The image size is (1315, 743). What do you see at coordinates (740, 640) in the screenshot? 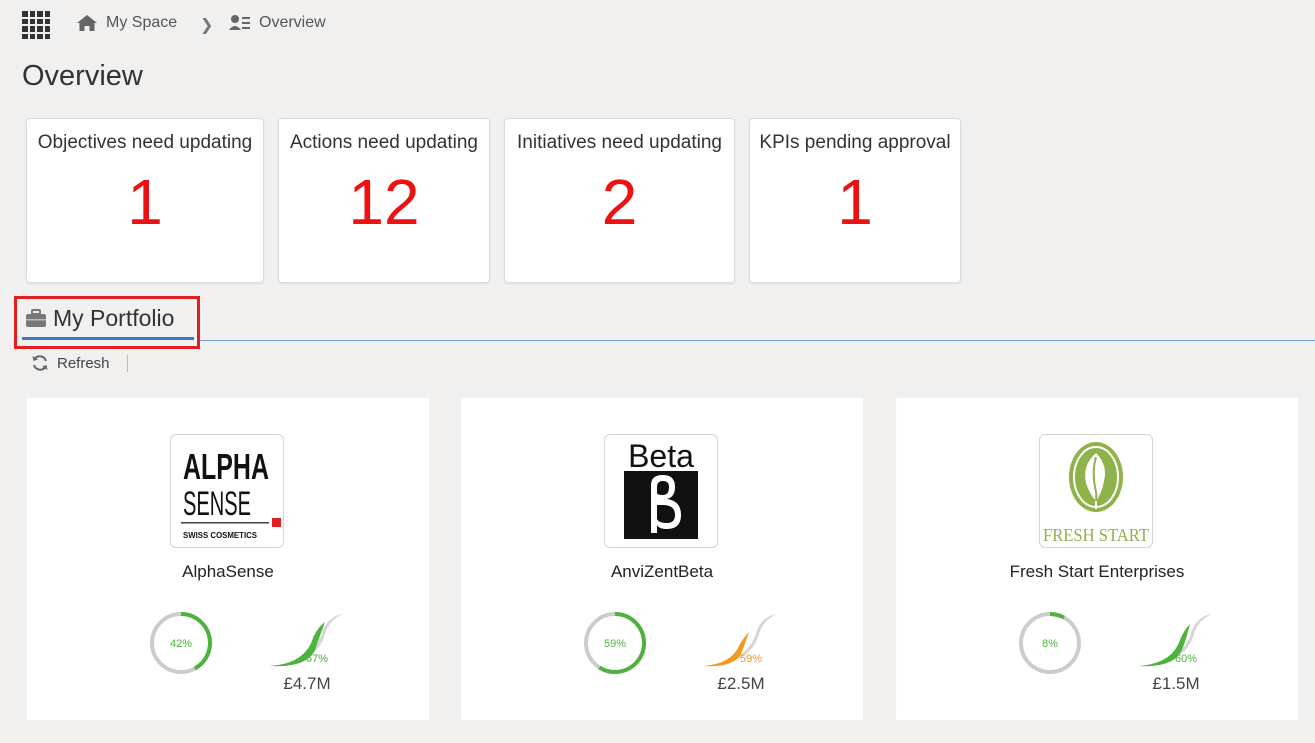
I see `budget-gauge: 59%` at bounding box center [740, 640].